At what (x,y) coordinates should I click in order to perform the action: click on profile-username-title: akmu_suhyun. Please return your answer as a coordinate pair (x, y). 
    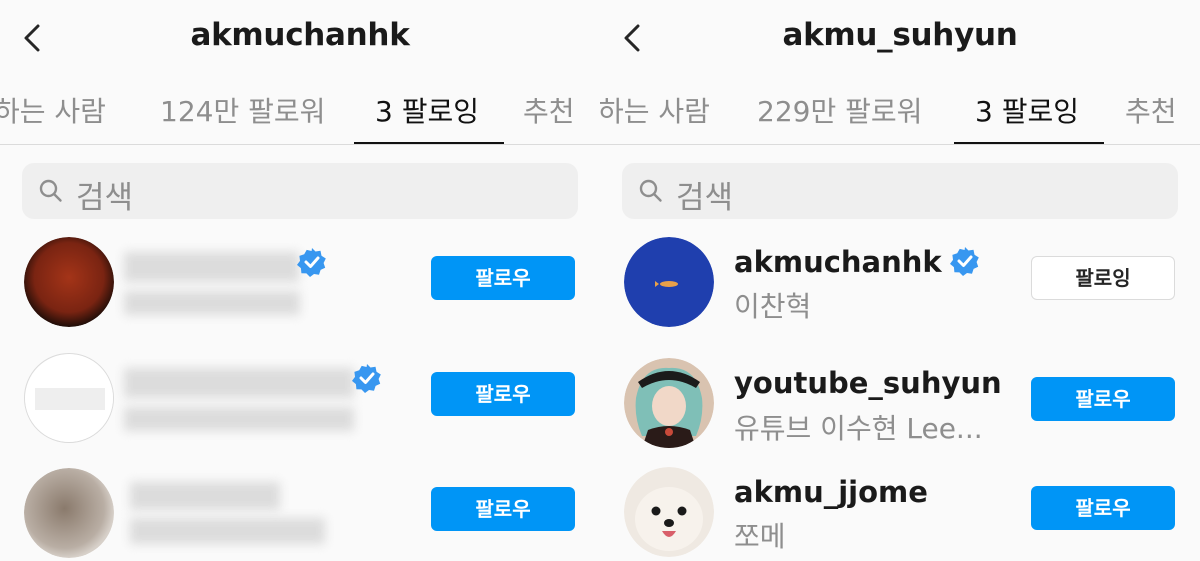
    Looking at the image, I should click on (900, 35).